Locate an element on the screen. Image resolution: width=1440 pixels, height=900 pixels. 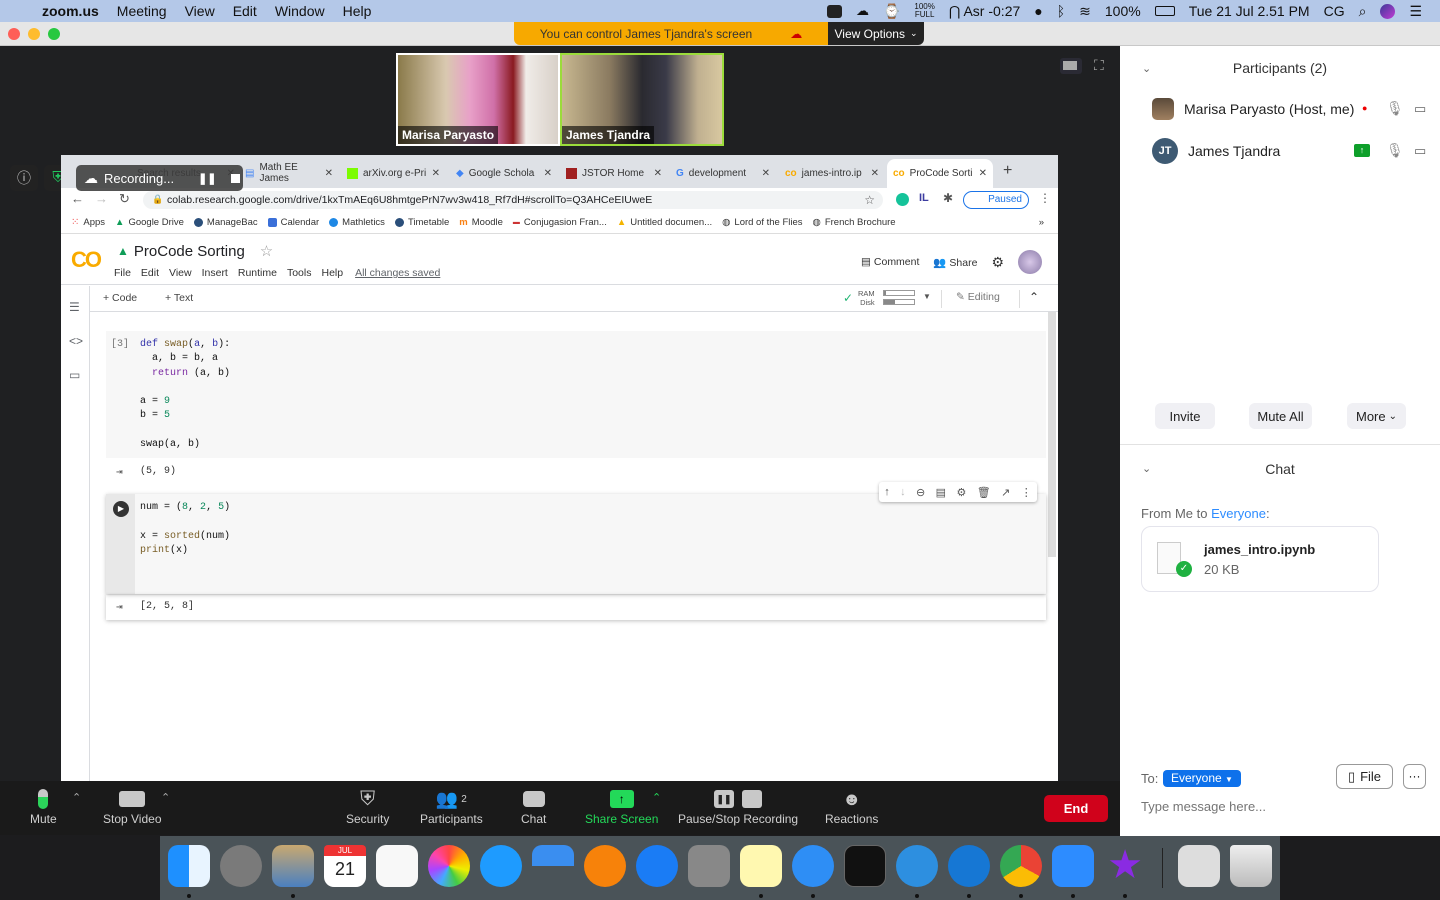
participant-row: JT James Tjandra ↑ 🎙 ▭ is located at coordinates (1292, 151).